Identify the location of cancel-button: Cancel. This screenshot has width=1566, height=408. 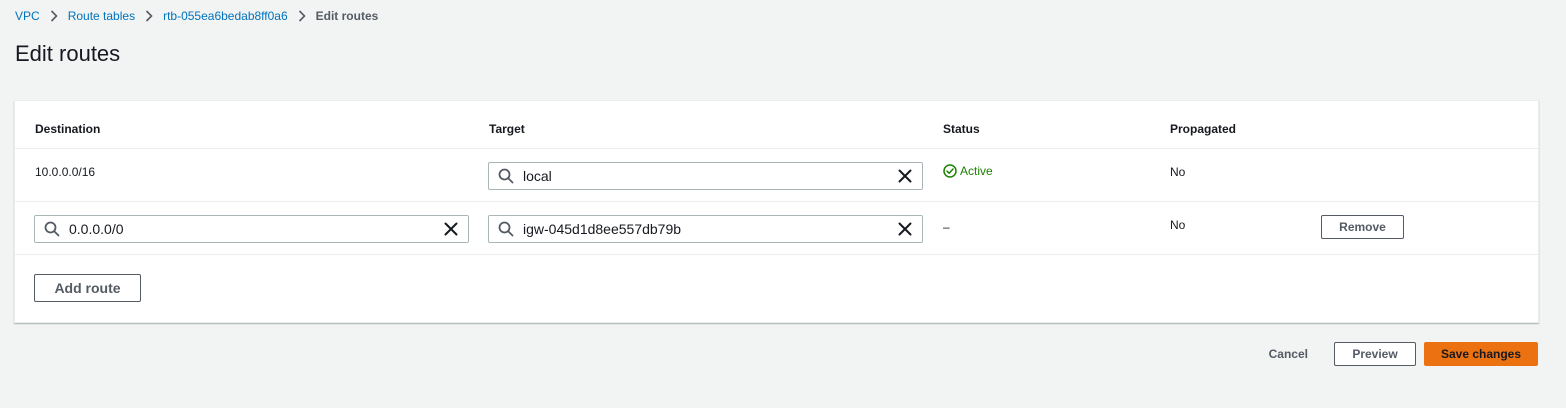
(1288, 354).